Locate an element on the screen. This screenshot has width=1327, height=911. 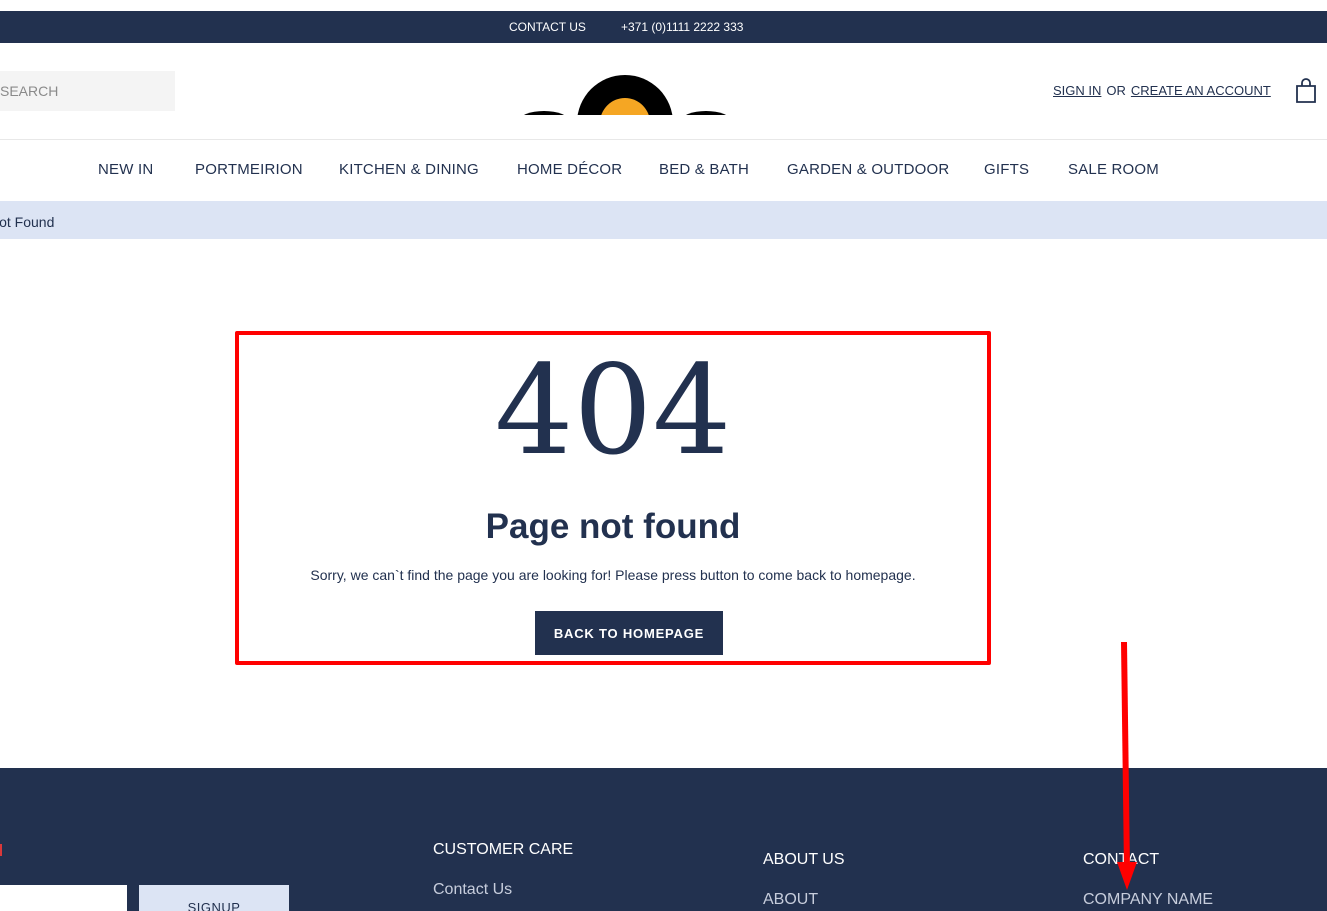
contact-us-link: CONTACT US is located at coordinates (547, 27).